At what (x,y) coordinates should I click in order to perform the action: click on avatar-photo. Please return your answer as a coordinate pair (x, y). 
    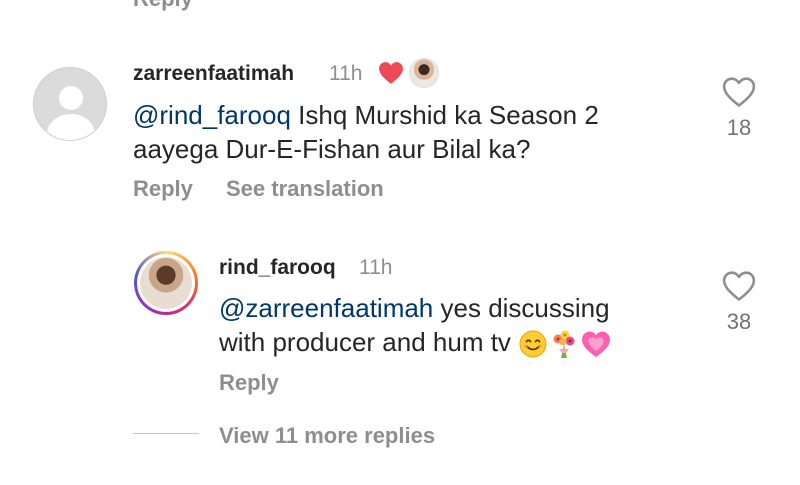
    Looking at the image, I should click on (166, 283).